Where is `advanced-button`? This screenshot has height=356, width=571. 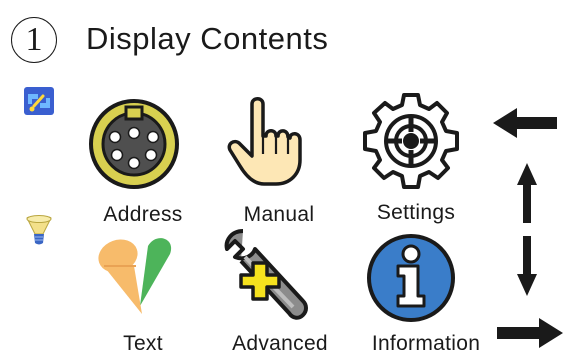
advanced-button is located at coordinates (269, 273).